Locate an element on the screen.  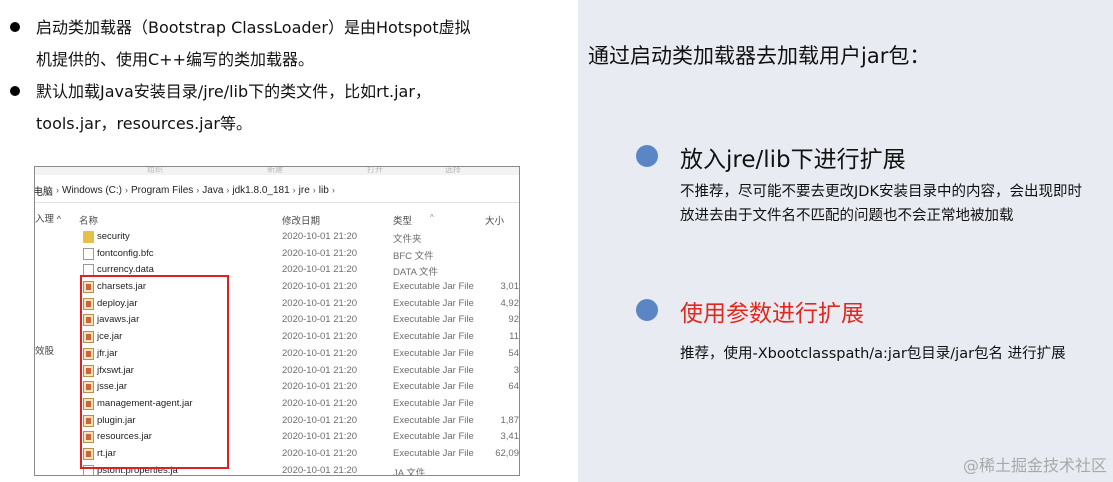
file-type: DATA 文件 is located at coordinates (416, 273).